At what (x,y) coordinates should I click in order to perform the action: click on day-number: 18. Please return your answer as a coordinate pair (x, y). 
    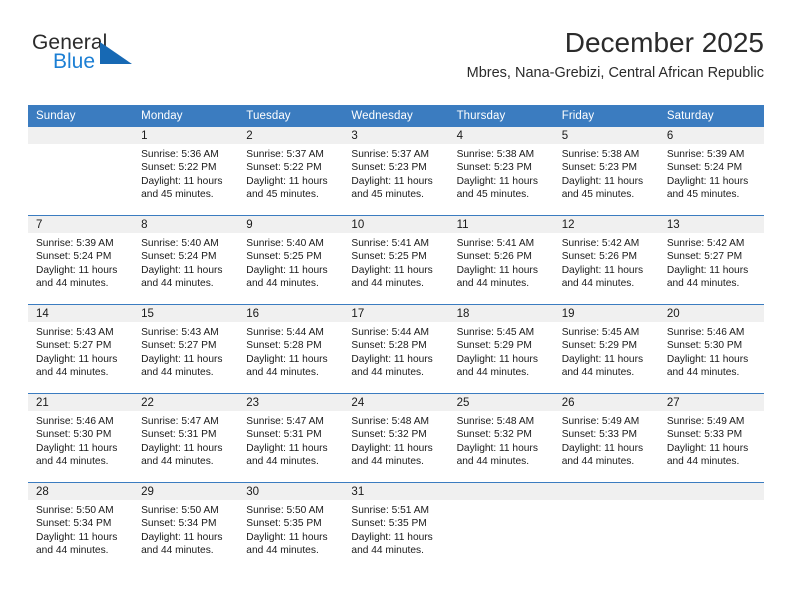
    Looking at the image, I should click on (501, 313).